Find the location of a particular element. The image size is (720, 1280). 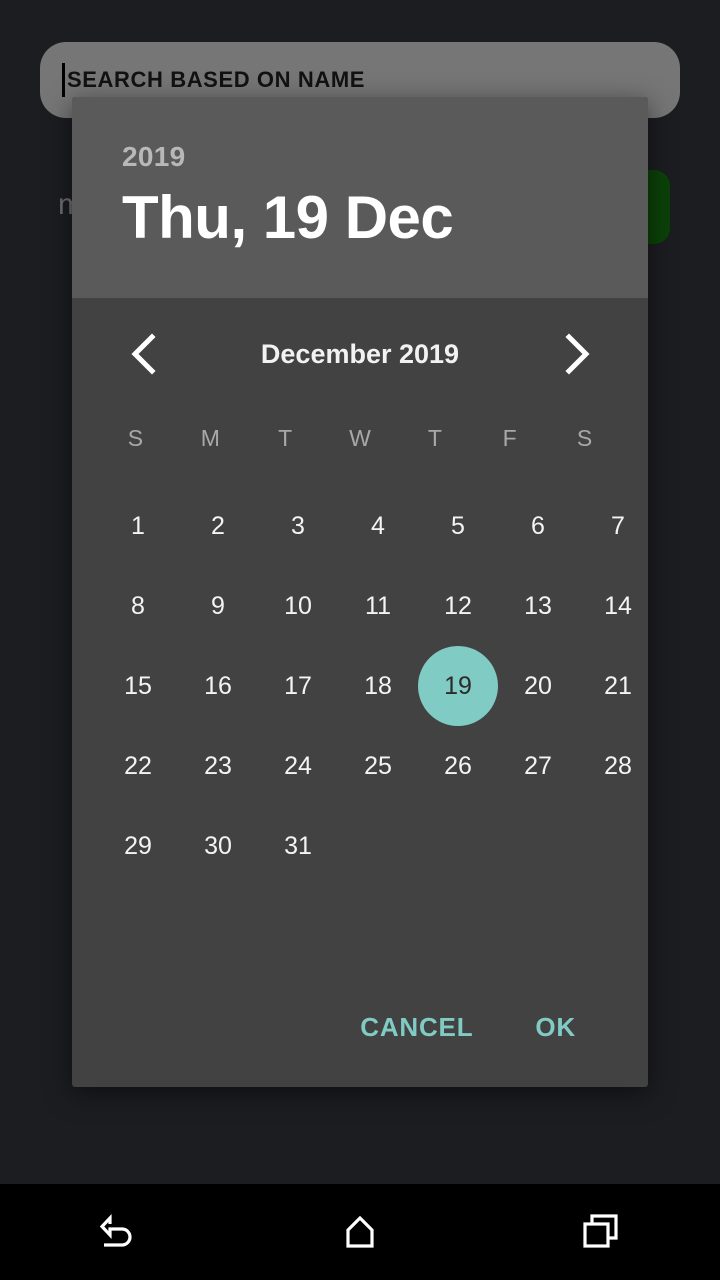

day-cell: 26 is located at coordinates (458, 766).